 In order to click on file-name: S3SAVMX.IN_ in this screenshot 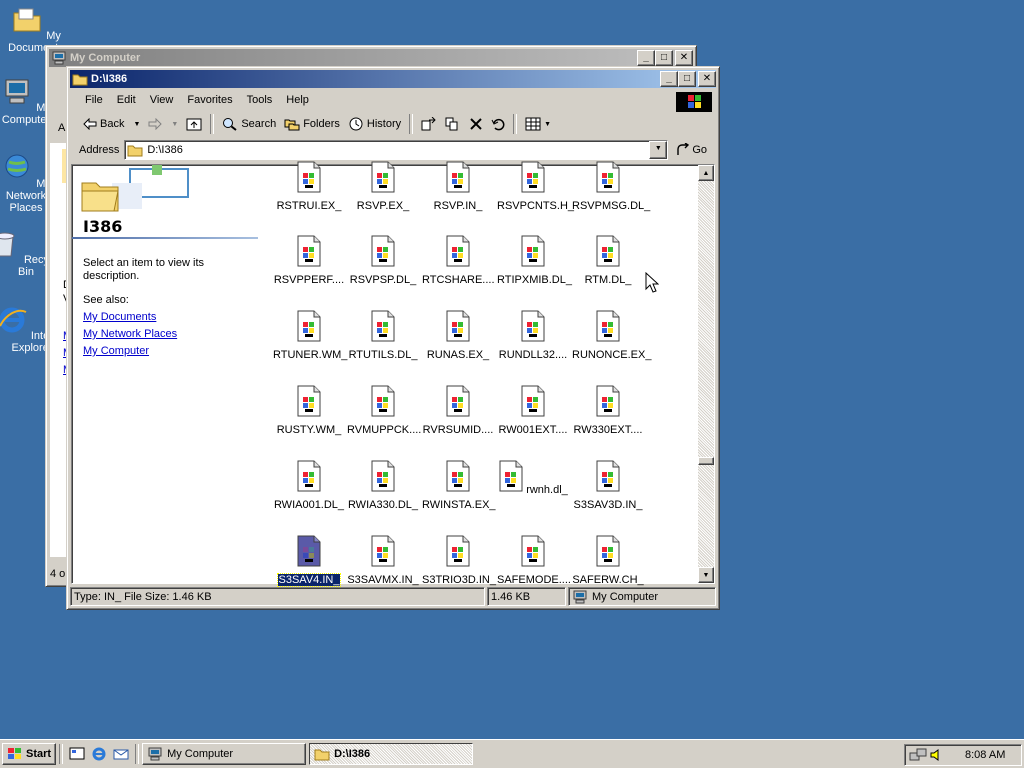, I will do `click(383, 580)`.